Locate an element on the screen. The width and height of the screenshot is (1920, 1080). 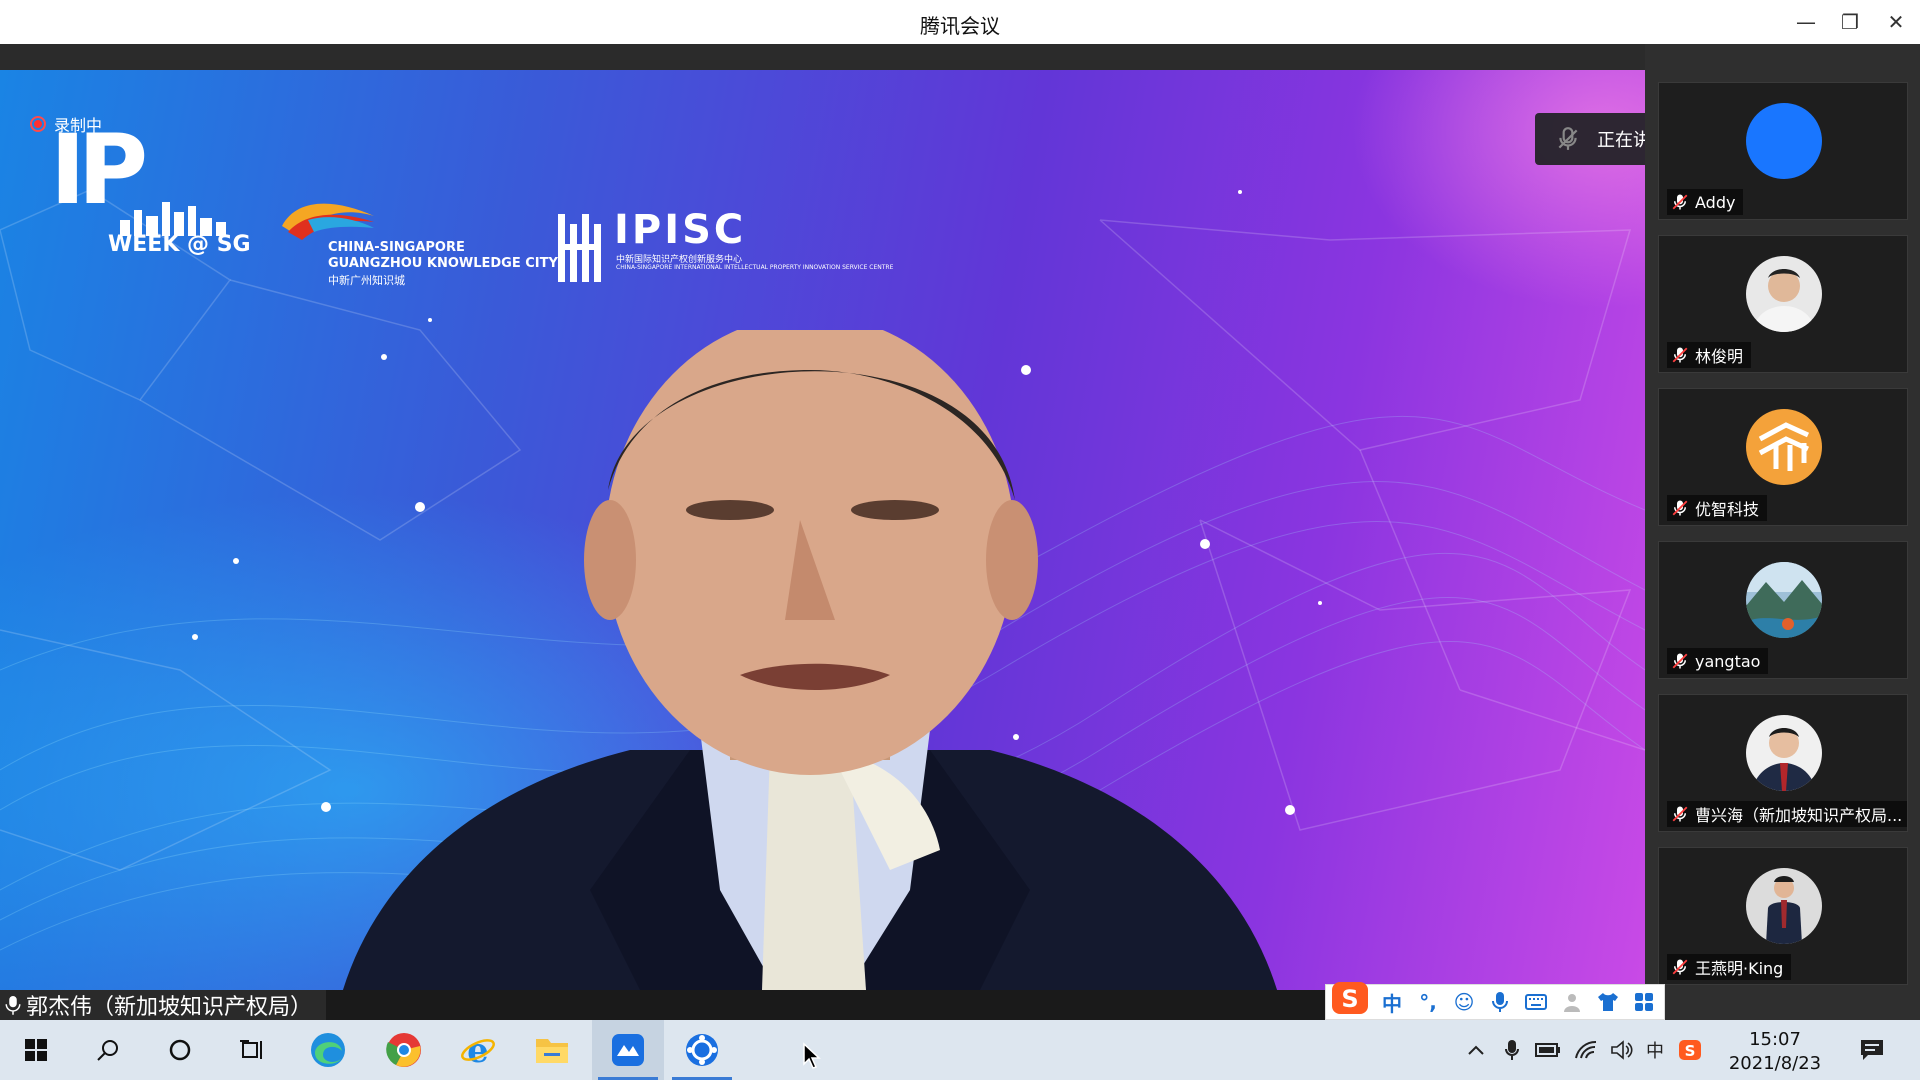
tencent-meeting-icon is located at coordinates (628, 1050).